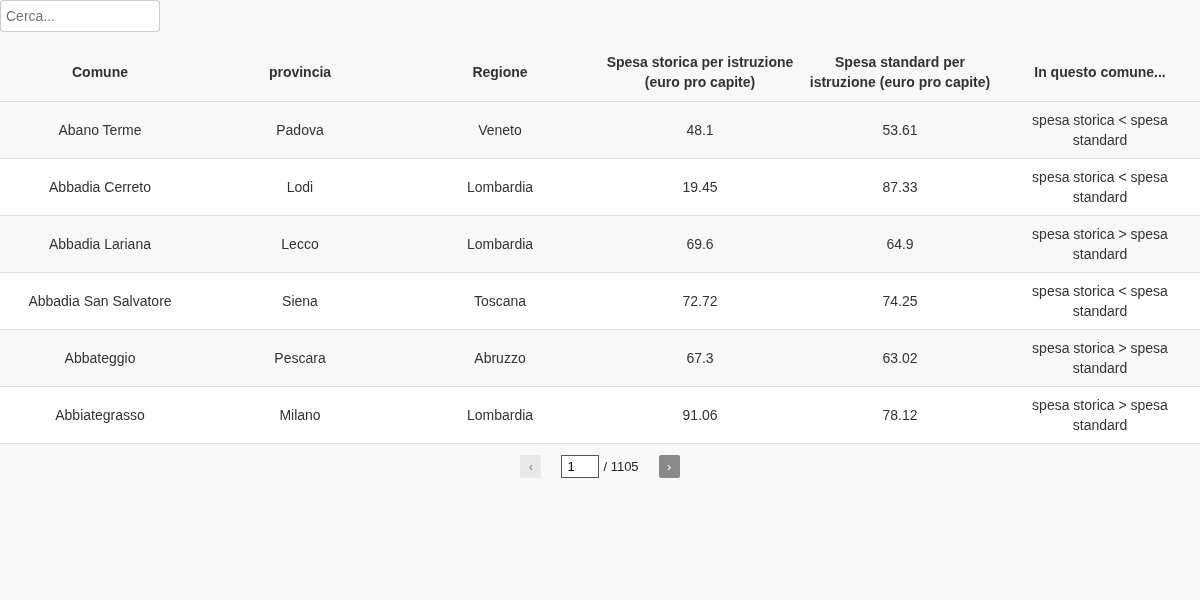  What do you see at coordinates (700, 244) in the screenshot?
I see `table-cell: 69.6` at bounding box center [700, 244].